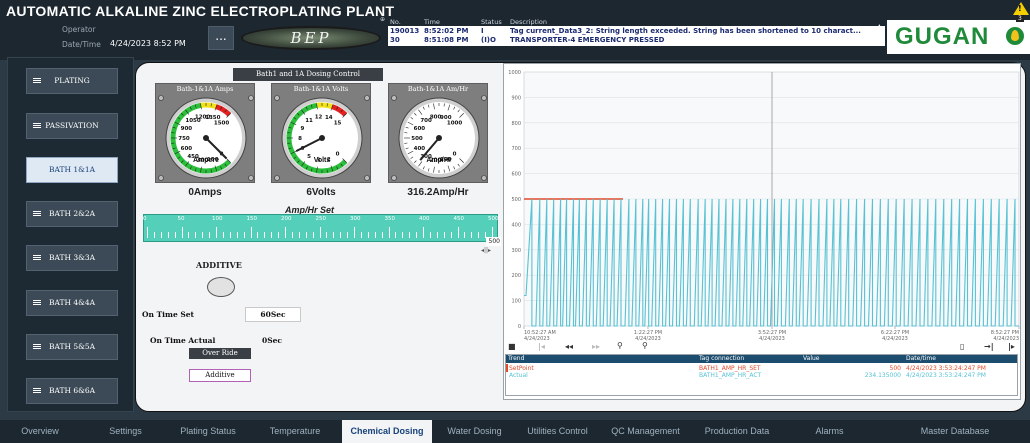  Describe the element at coordinates (962, 346) in the screenshot. I see `ruler-icon: ▯` at that location.